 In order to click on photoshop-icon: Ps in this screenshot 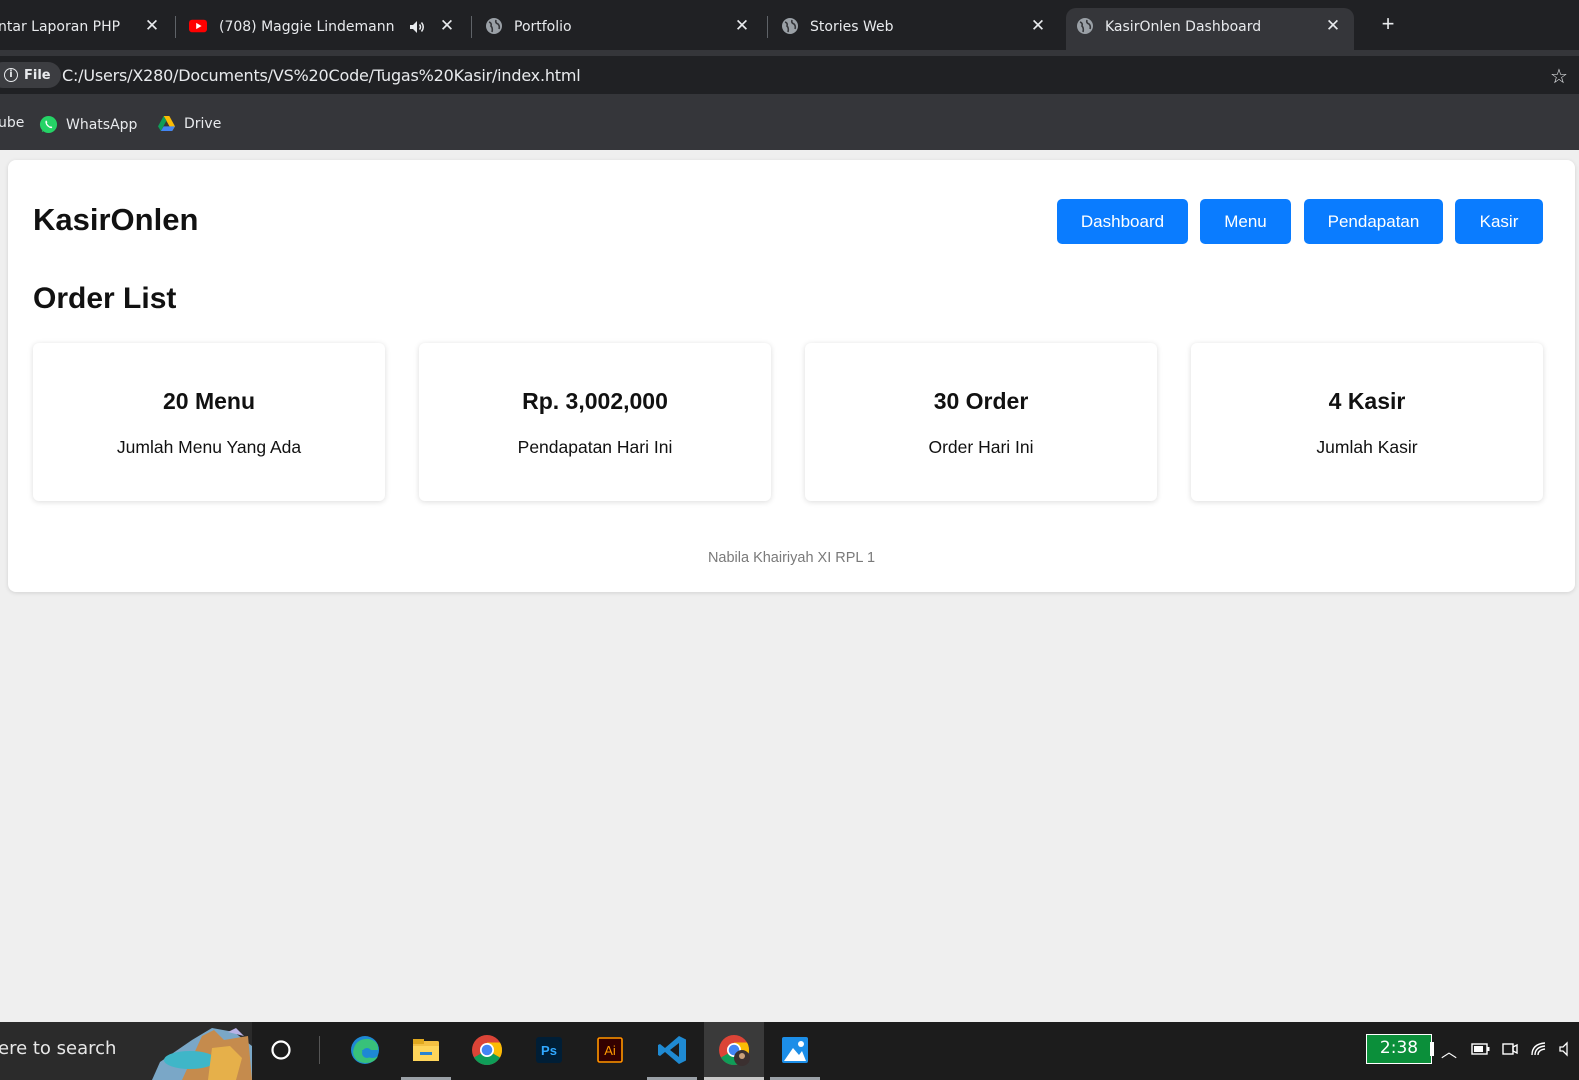, I will do `click(549, 1050)`.